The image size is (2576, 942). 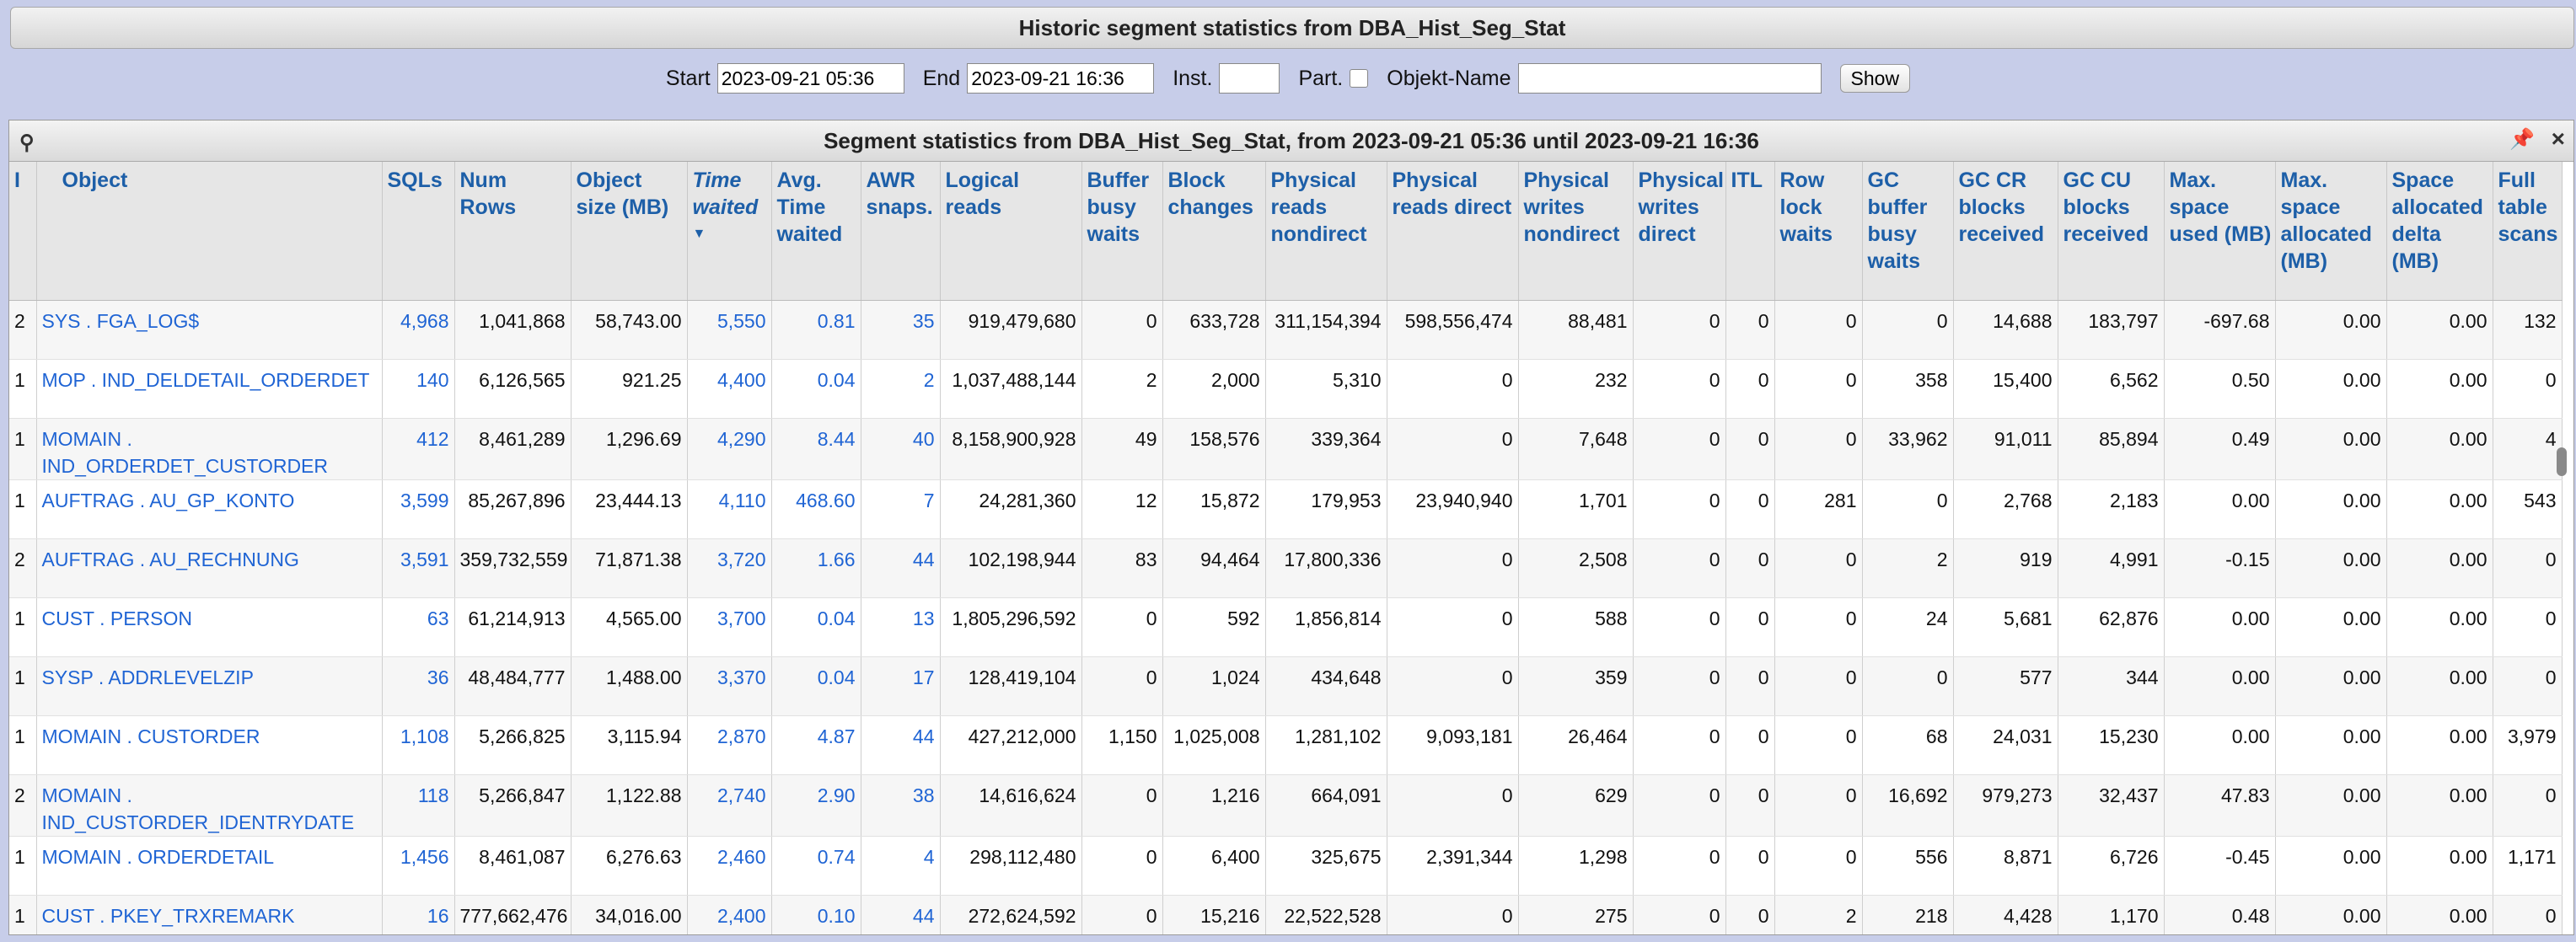 What do you see at coordinates (729, 568) in the screenshot?
I see `table-cell: 3,720` at bounding box center [729, 568].